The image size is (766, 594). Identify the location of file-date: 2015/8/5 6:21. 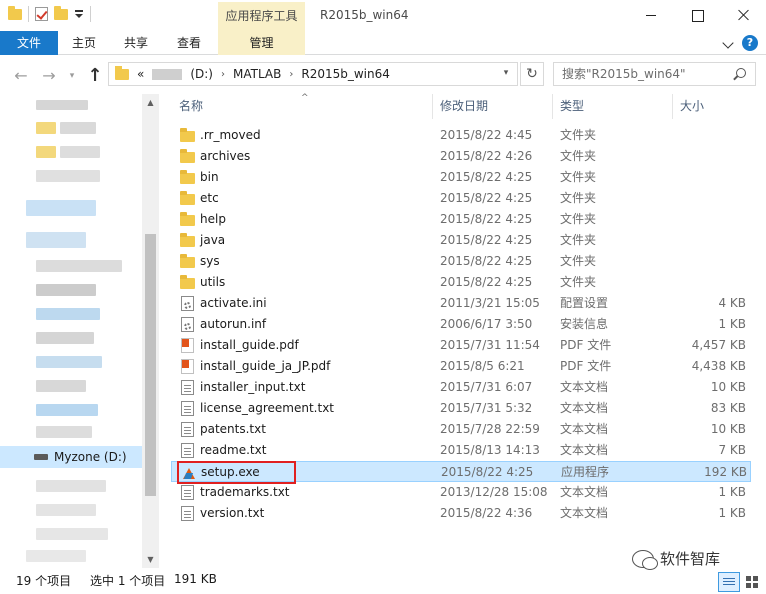
(482, 366).